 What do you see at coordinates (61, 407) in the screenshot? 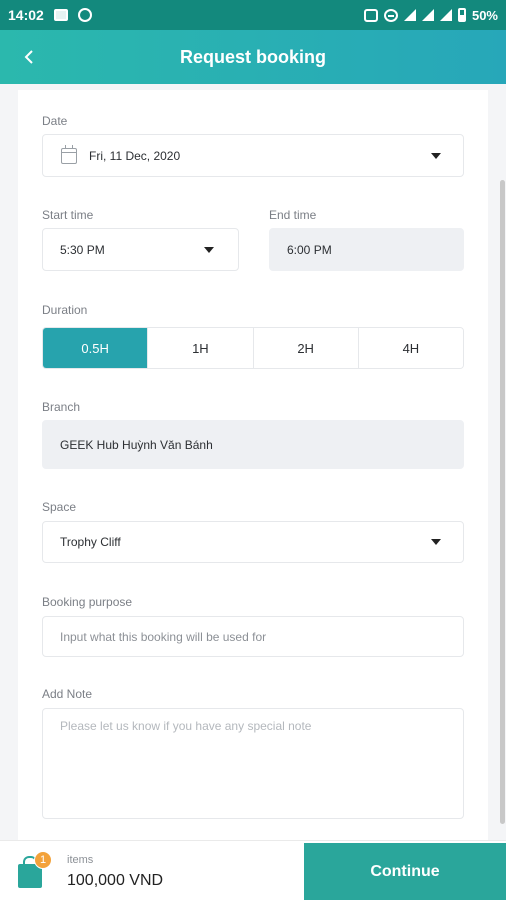
I see `branch-label: Branch` at bounding box center [61, 407].